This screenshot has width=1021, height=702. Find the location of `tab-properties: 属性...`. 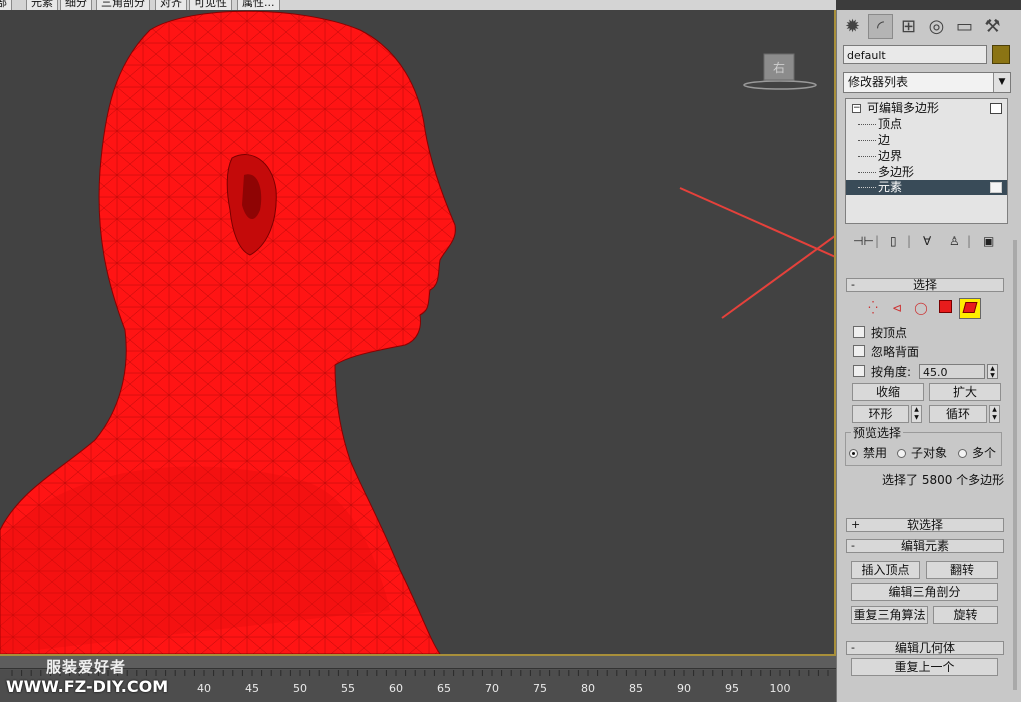

tab-properties: 属性... is located at coordinates (258, 5).